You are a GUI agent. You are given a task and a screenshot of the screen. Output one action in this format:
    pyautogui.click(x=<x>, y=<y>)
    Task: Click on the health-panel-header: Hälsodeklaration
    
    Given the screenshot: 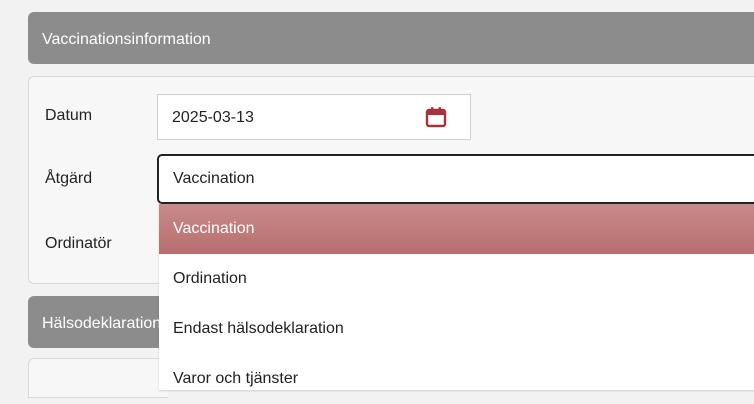 What is the action you would take?
    pyautogui.click(x=98, y=322)
    